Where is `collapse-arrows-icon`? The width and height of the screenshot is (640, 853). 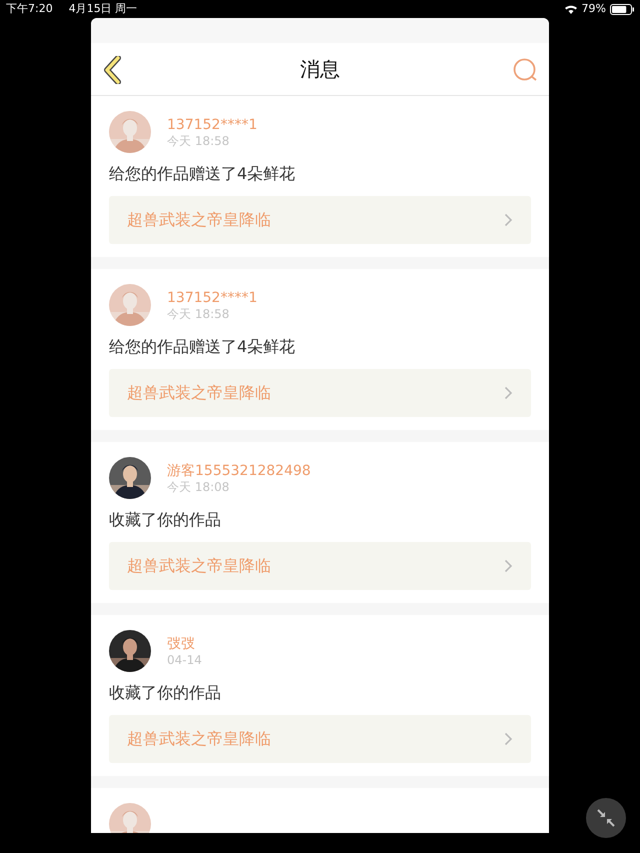
collapse-arrows-icon is located at coordinates (606, 818).